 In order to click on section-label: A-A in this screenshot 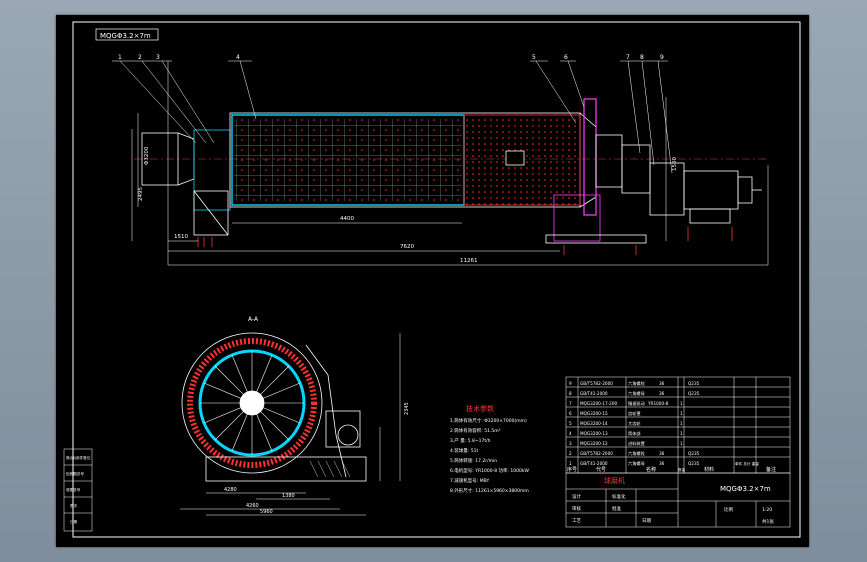, I will do `click(253, 319)`.